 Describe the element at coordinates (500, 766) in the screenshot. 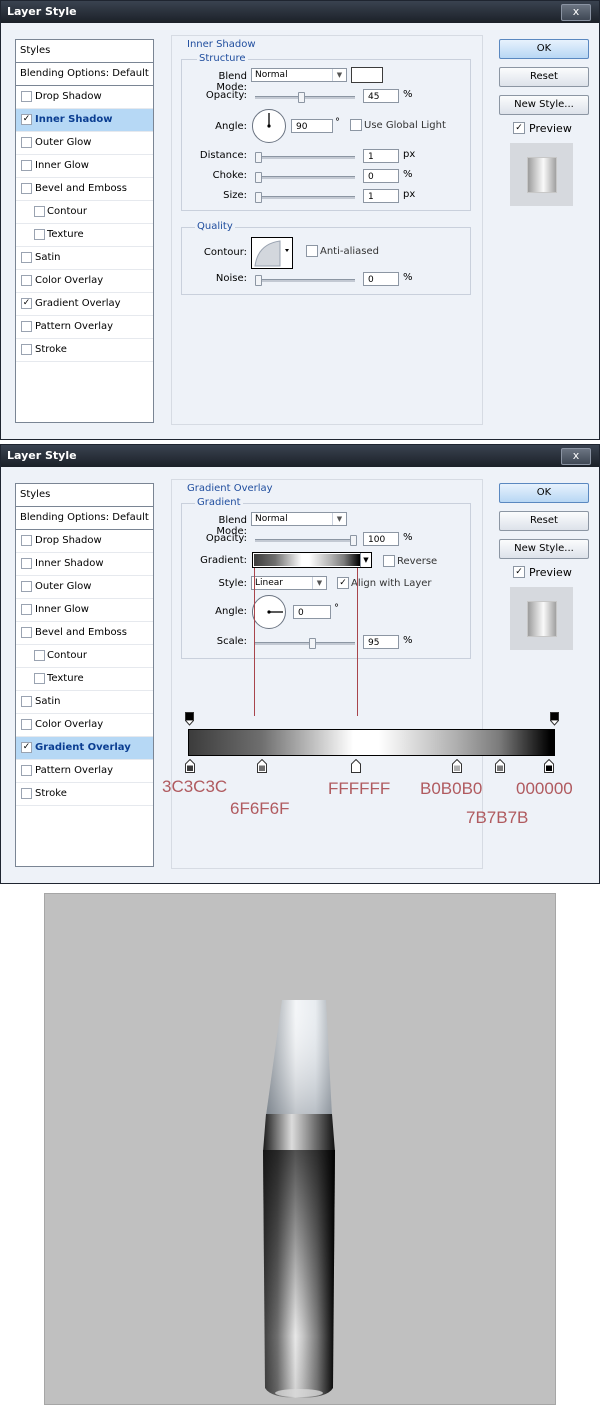

I see `color-stop-5-icon` at that location.